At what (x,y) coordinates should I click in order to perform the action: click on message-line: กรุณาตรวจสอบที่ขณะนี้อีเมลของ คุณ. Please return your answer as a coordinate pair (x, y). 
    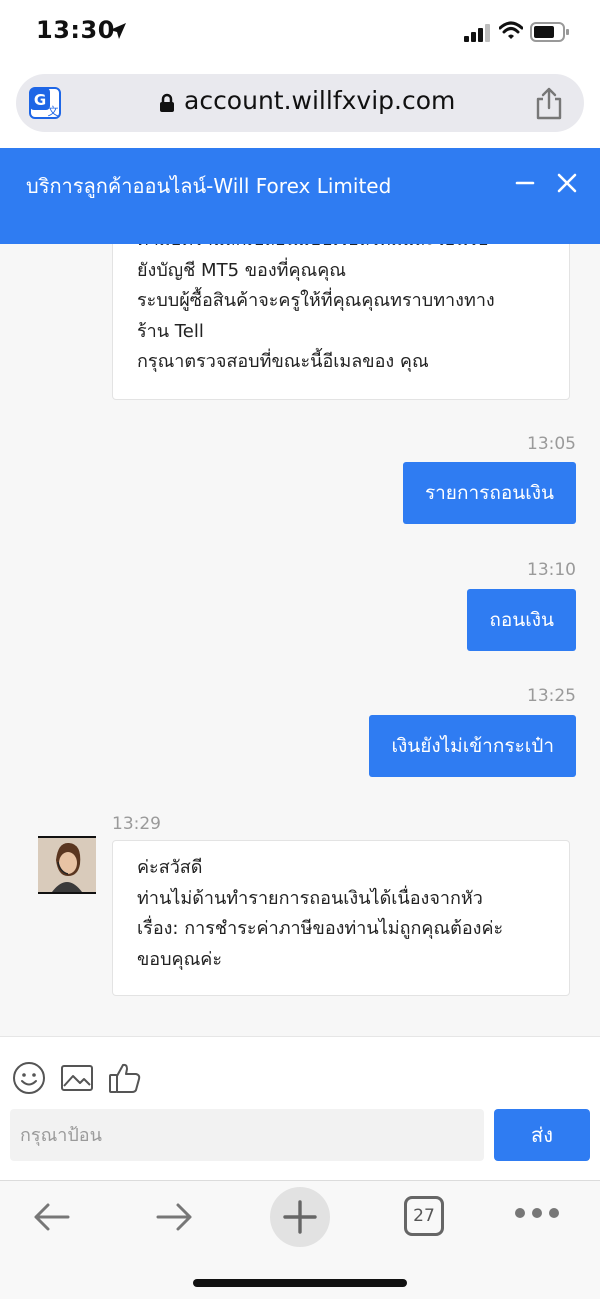
    Looking at the image, I should click on (283, 361).